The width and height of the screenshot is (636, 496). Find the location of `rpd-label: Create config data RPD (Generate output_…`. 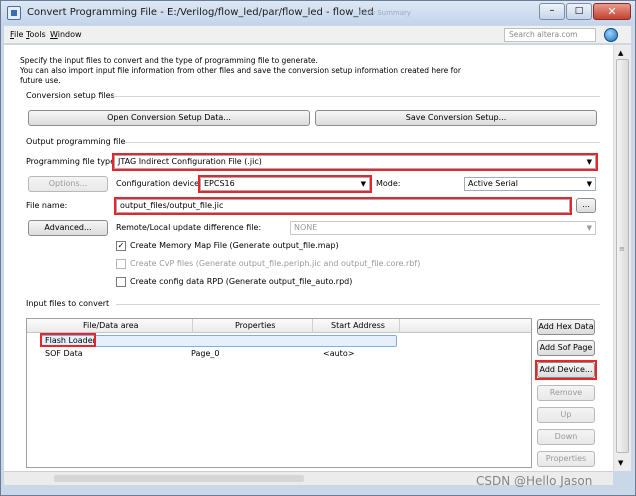

rpd-label: Create config data RPD (Generate output_… is located at coordinates (241, 281).